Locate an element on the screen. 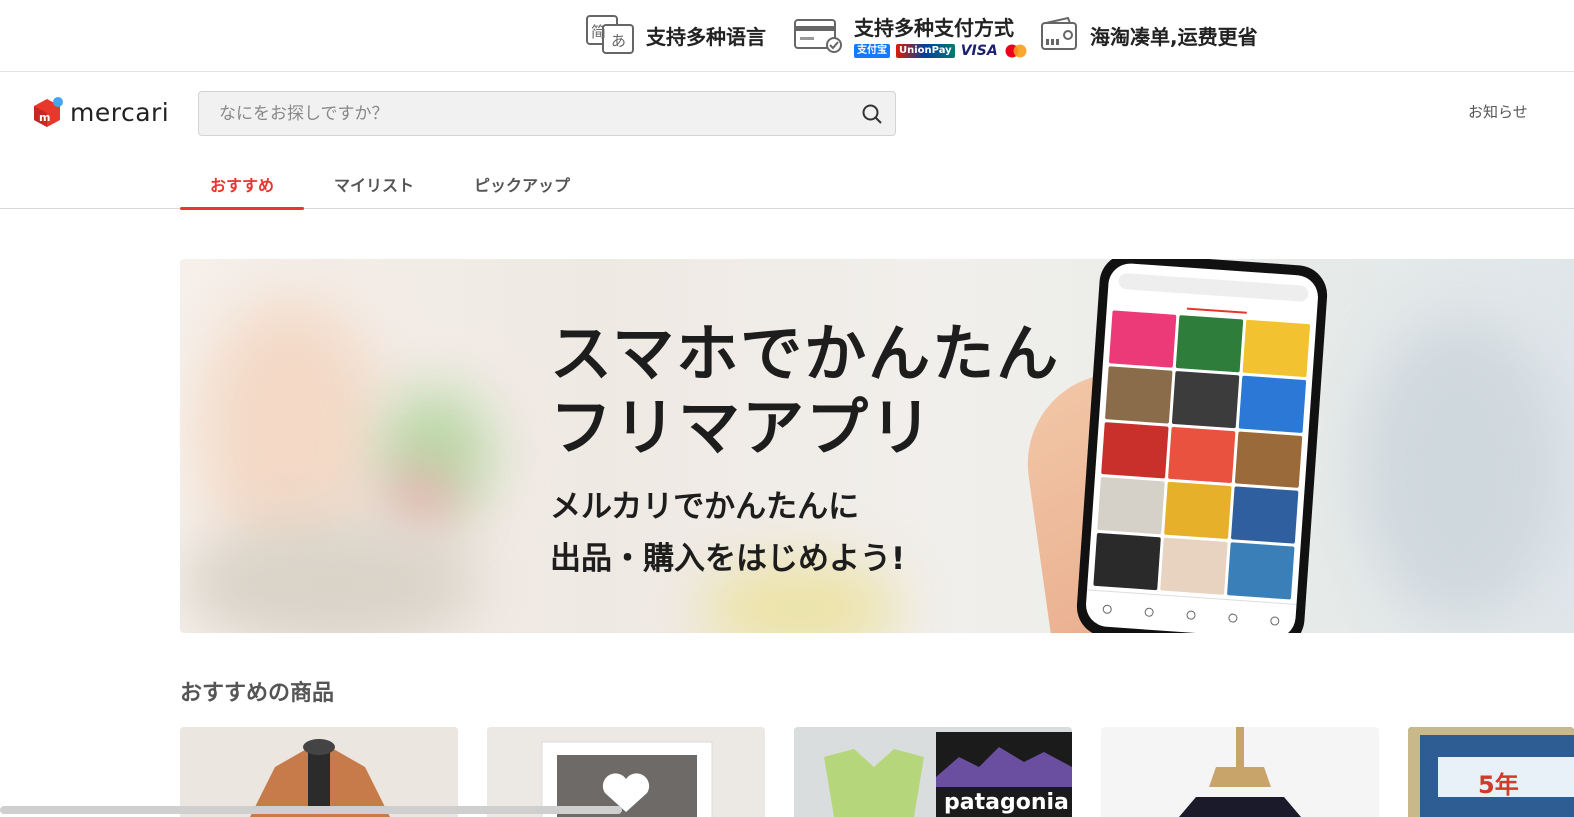  search-icon is located at coordinates (872, 114).